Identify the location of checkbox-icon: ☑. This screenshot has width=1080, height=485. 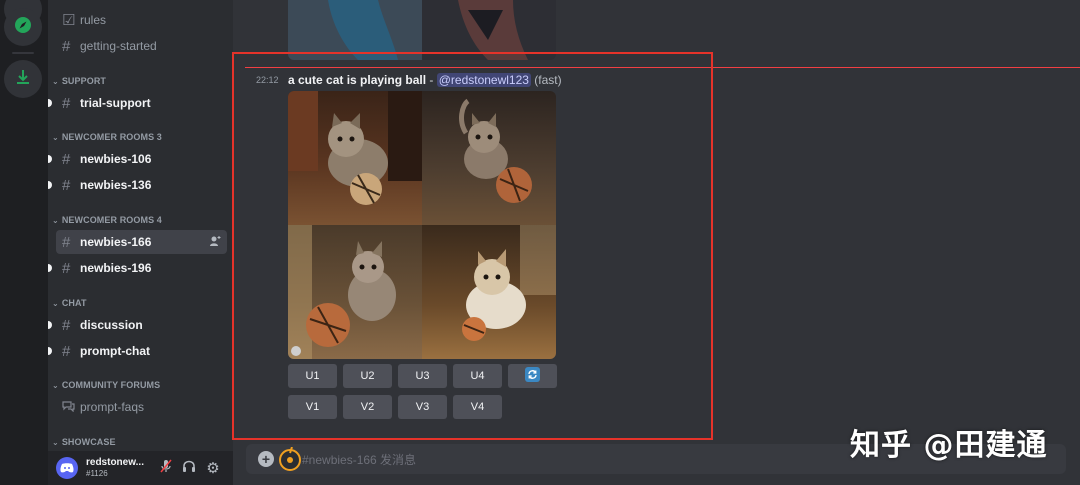
(69, 20).